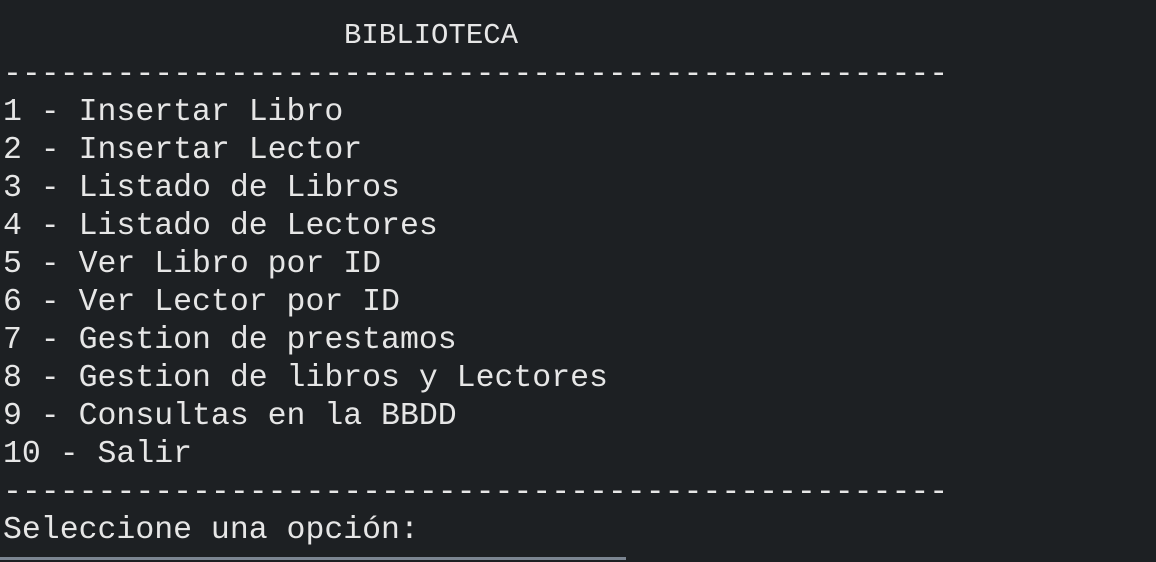  Describe the element at coordinates (98, 454) in the screenshot. I see `menu-item-salir: 10 - Salir` at that location.